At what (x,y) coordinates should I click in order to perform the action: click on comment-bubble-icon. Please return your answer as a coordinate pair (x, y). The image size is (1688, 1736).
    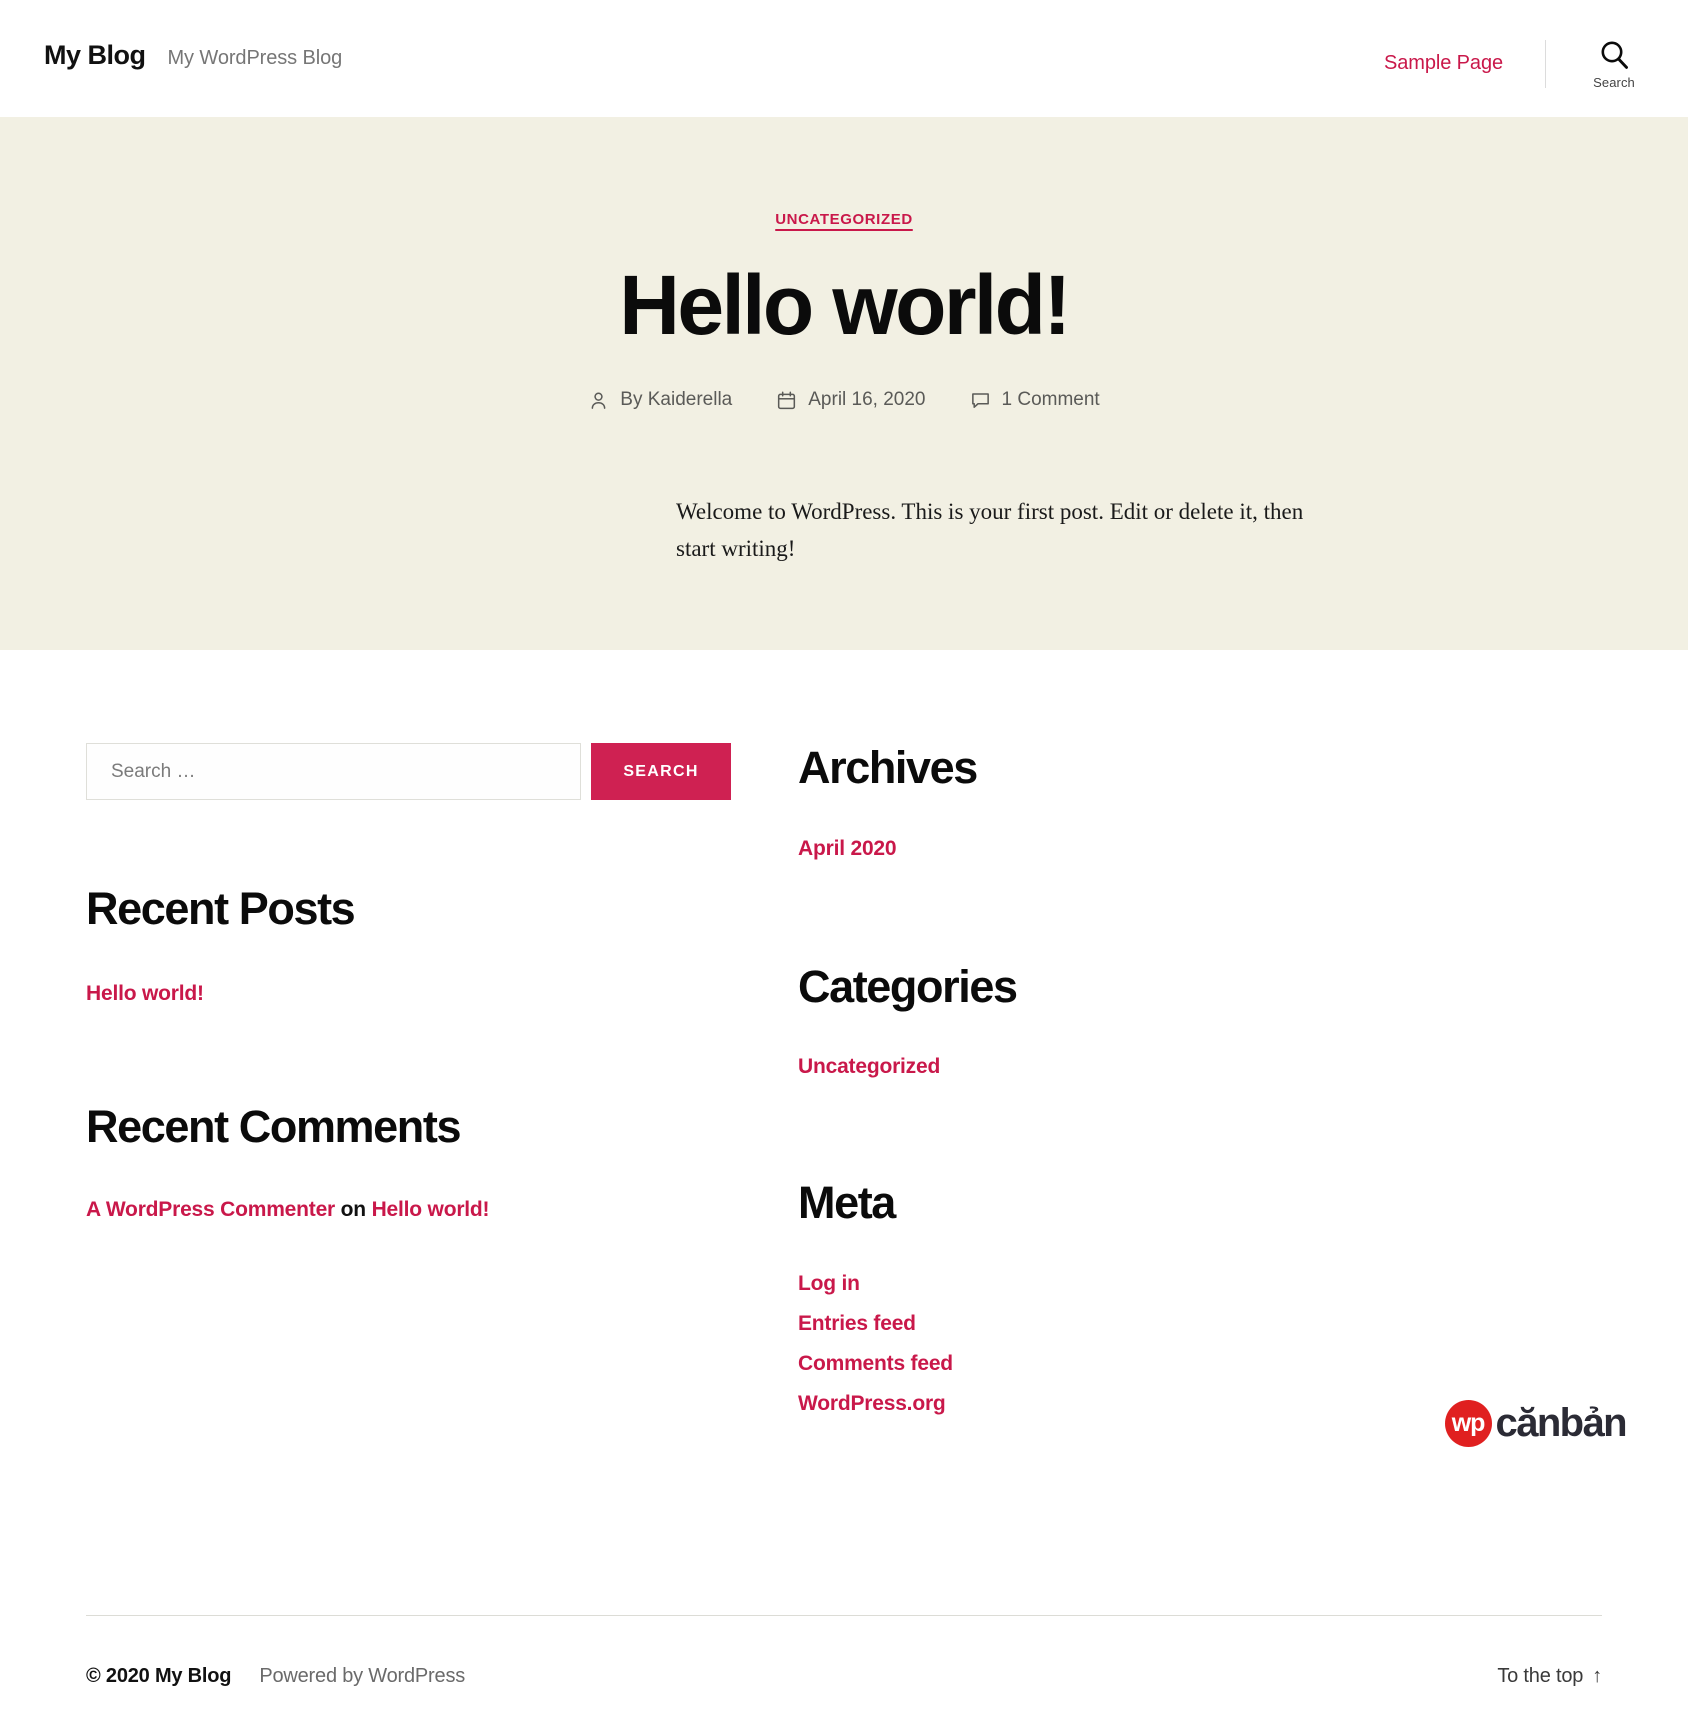
    Looking at the image, I should click on (980, 400).